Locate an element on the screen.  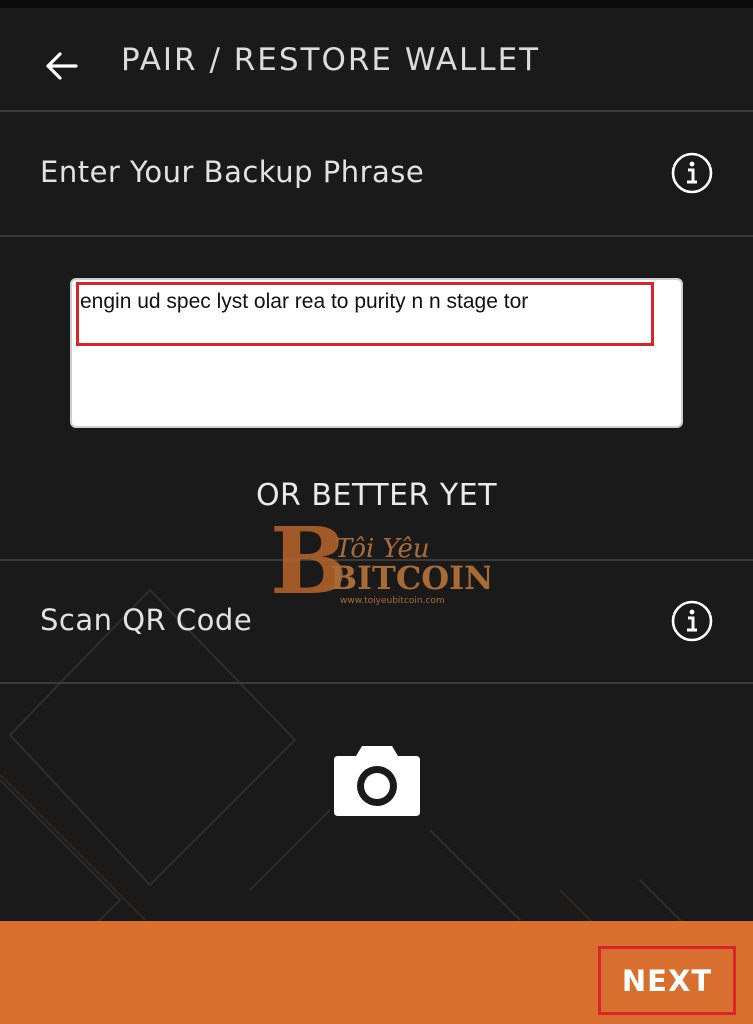
separator-text: OR BETTER YET is located at coordinates (376, 495).